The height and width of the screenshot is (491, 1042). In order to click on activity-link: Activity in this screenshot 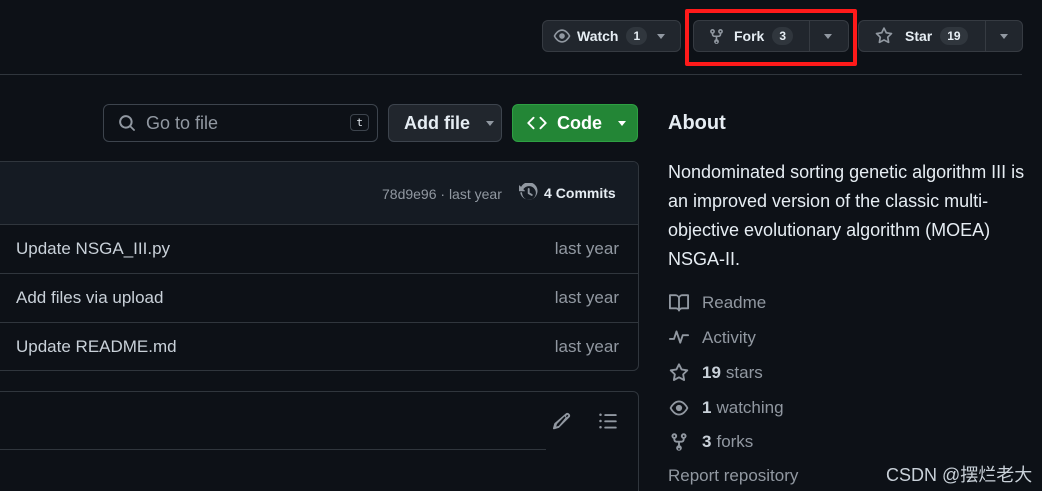, I will do `click(712, 338)`.